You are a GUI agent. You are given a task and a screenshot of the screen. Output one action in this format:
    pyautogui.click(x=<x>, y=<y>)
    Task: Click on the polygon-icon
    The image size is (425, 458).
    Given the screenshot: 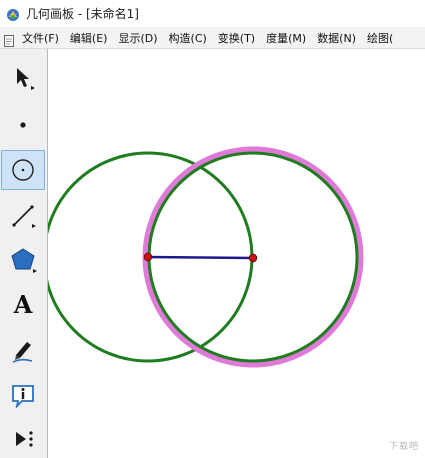 What is the action you would take?
    pyautogui.click(x=23, y=260)
    